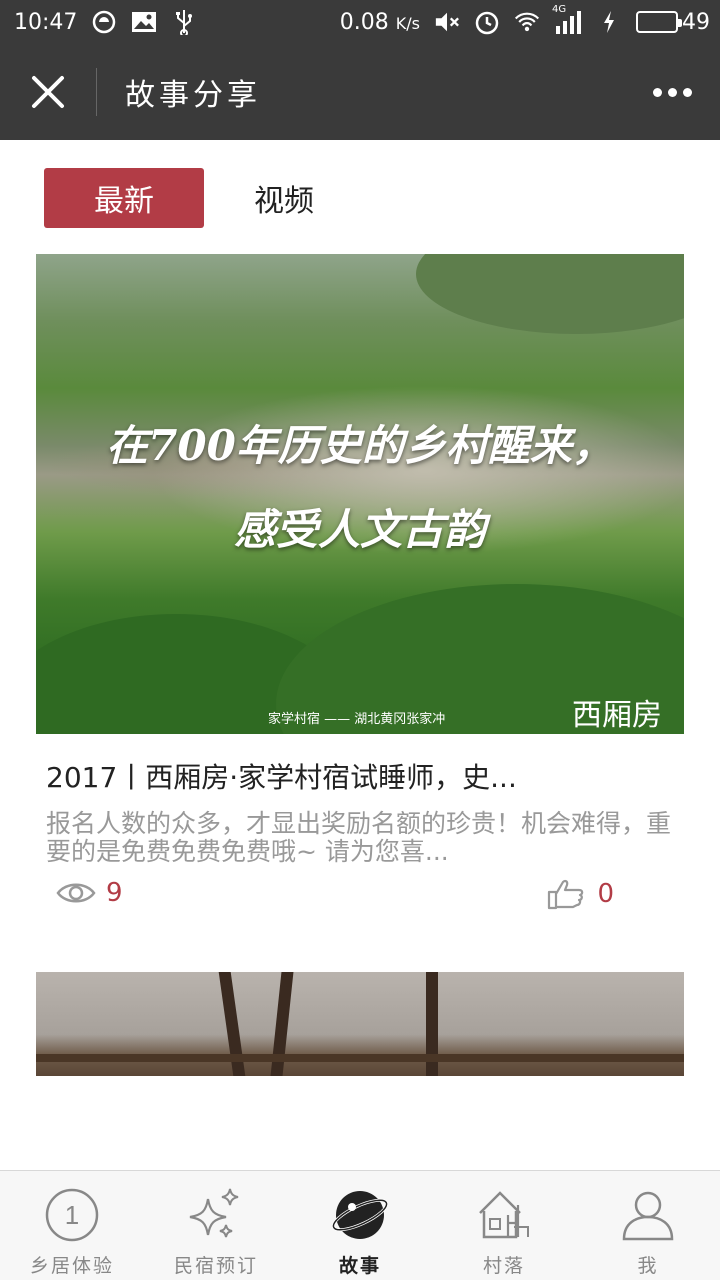  I want to click on image-brand-logo: 西厢房, so click(617, 712).